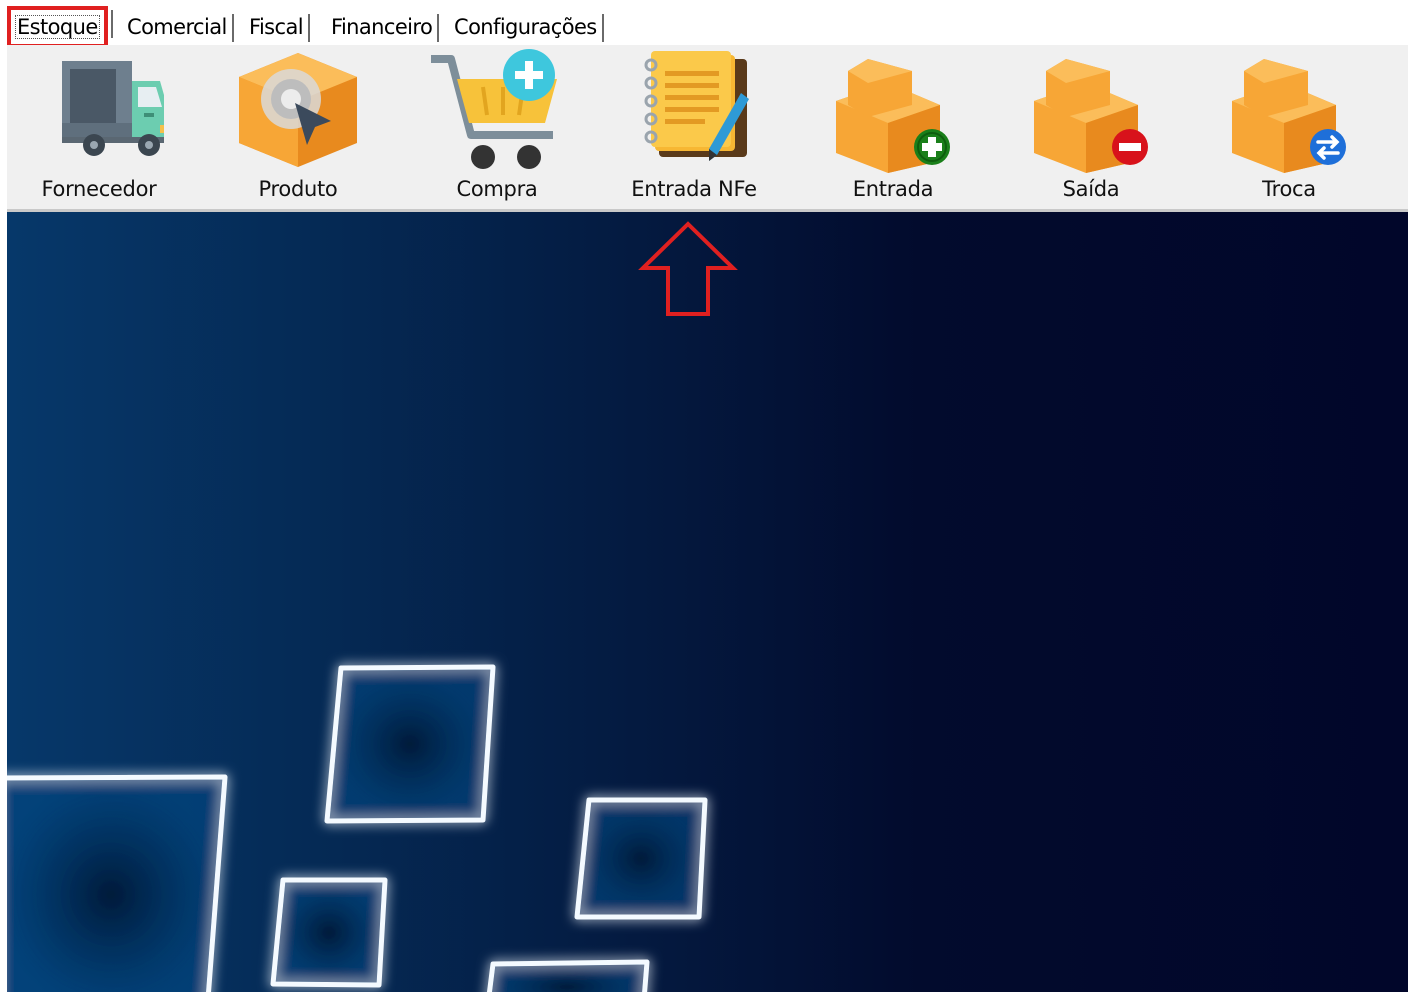 This screenshot has height=992, width=1408. I want to click on truck-icon, so click(113, 108).